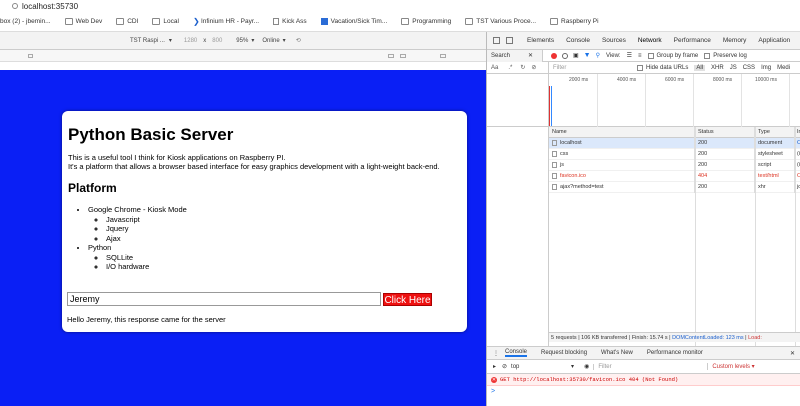  What do you see at coordinates (749, 68) in the screenshot?
I see `filter-css: CSS` at bounding box center [749, 68].